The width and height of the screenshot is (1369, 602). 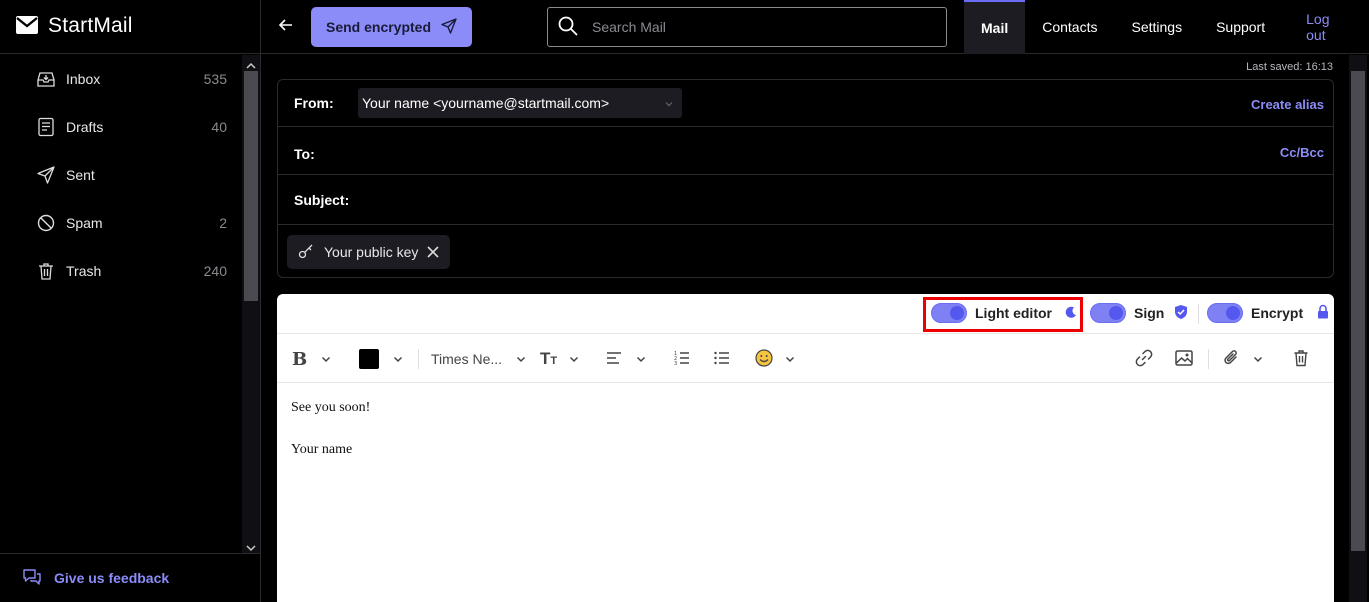 What do you see at coordinates (1208, 359) in the screenshot?
I see `toolbar-divider` at bounding box center [1208, 359].